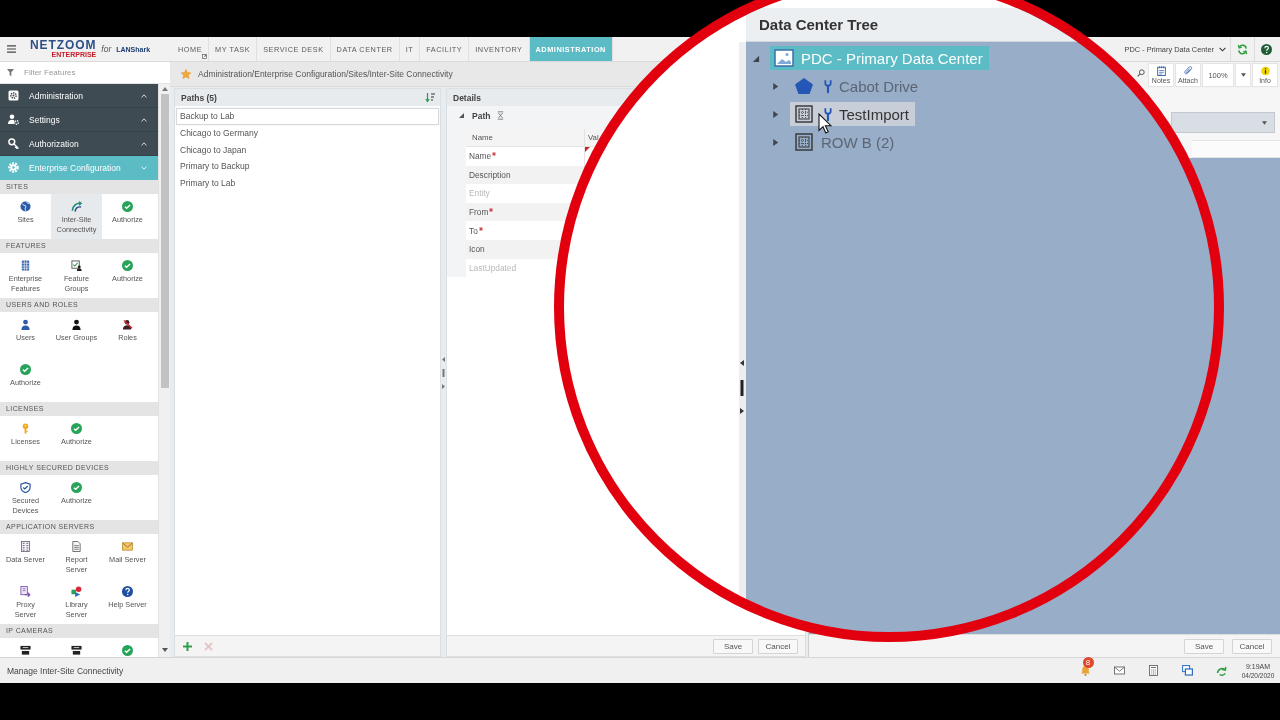  I want to click on sidebar-menu-item: Authorization, so click(79, 144).